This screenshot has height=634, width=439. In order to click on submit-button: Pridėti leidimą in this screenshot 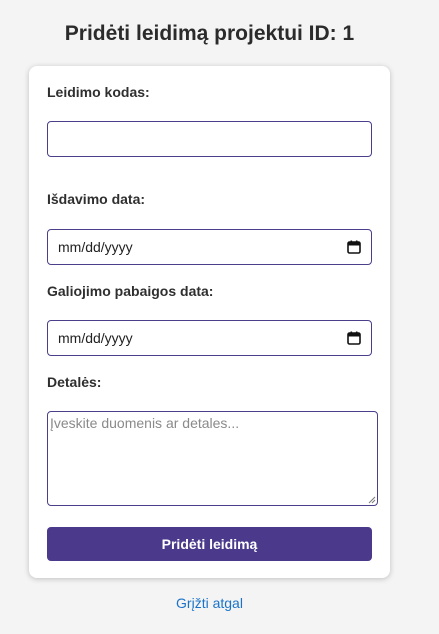, I will do `click(209, 544)`.